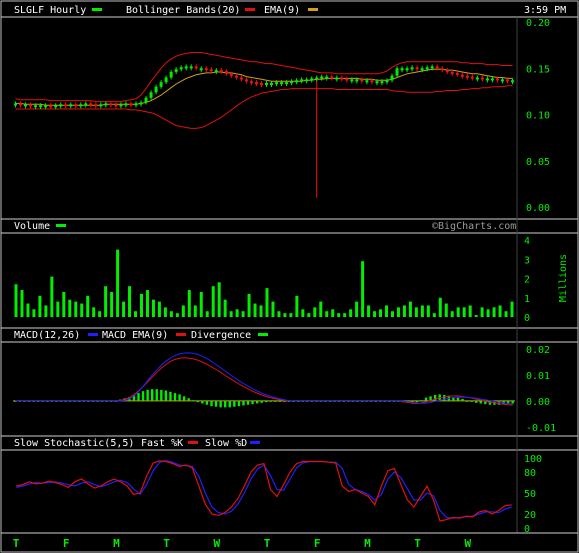 This screenshot has width=579, height=553. What do you see at coordinates (216, 543) in the screenshot?
I see `x-axis-day-label: W` at bounding box center [216, 543].